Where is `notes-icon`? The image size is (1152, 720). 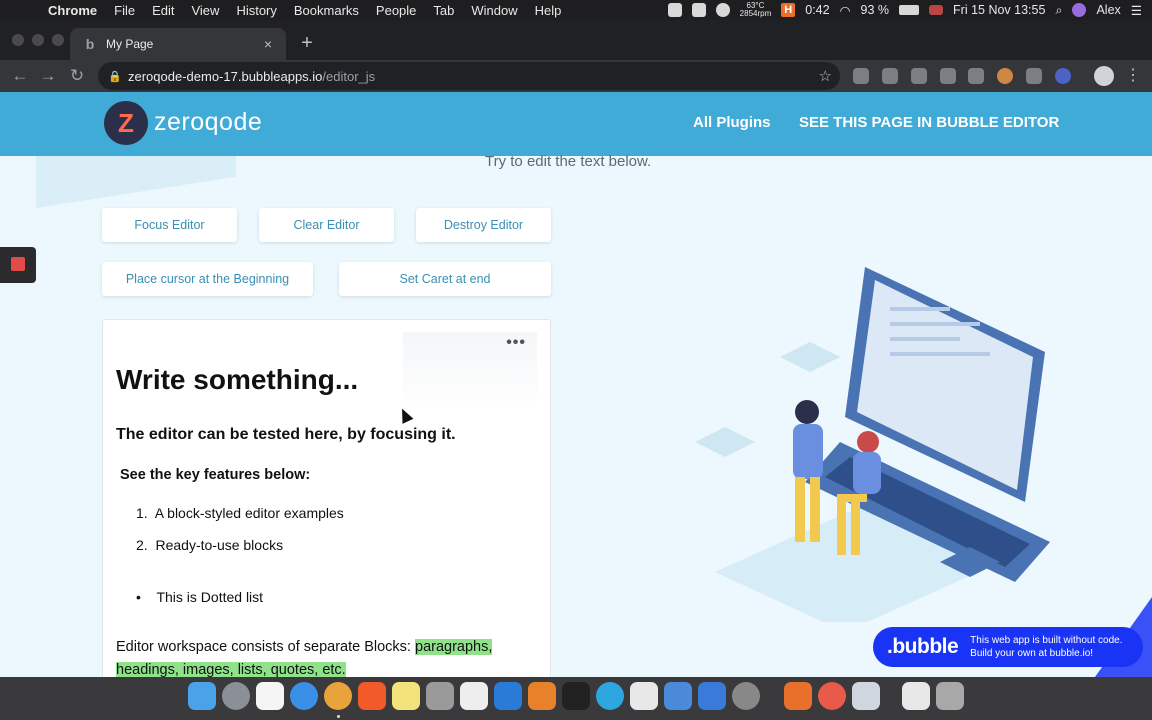 notes-icon is located at coordinates (406, 696).